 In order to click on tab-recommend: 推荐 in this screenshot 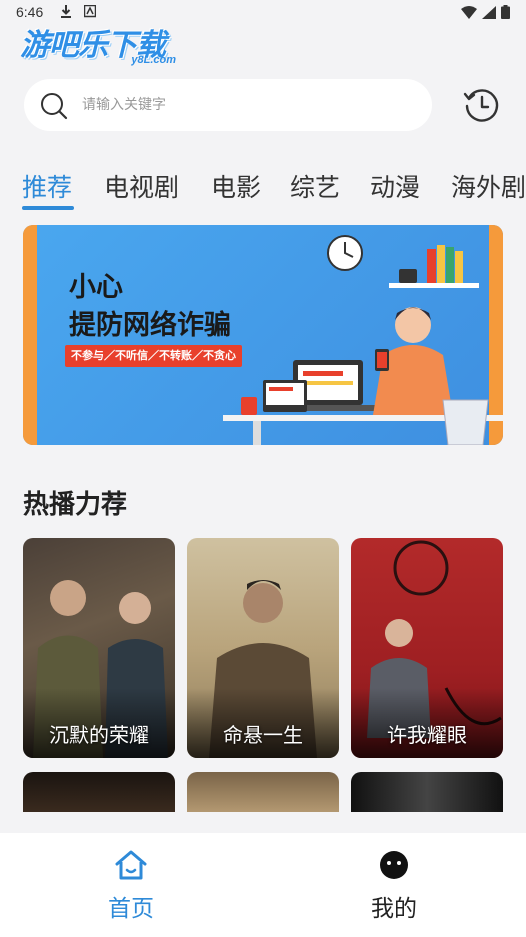, I will do `click(47, 186)`.